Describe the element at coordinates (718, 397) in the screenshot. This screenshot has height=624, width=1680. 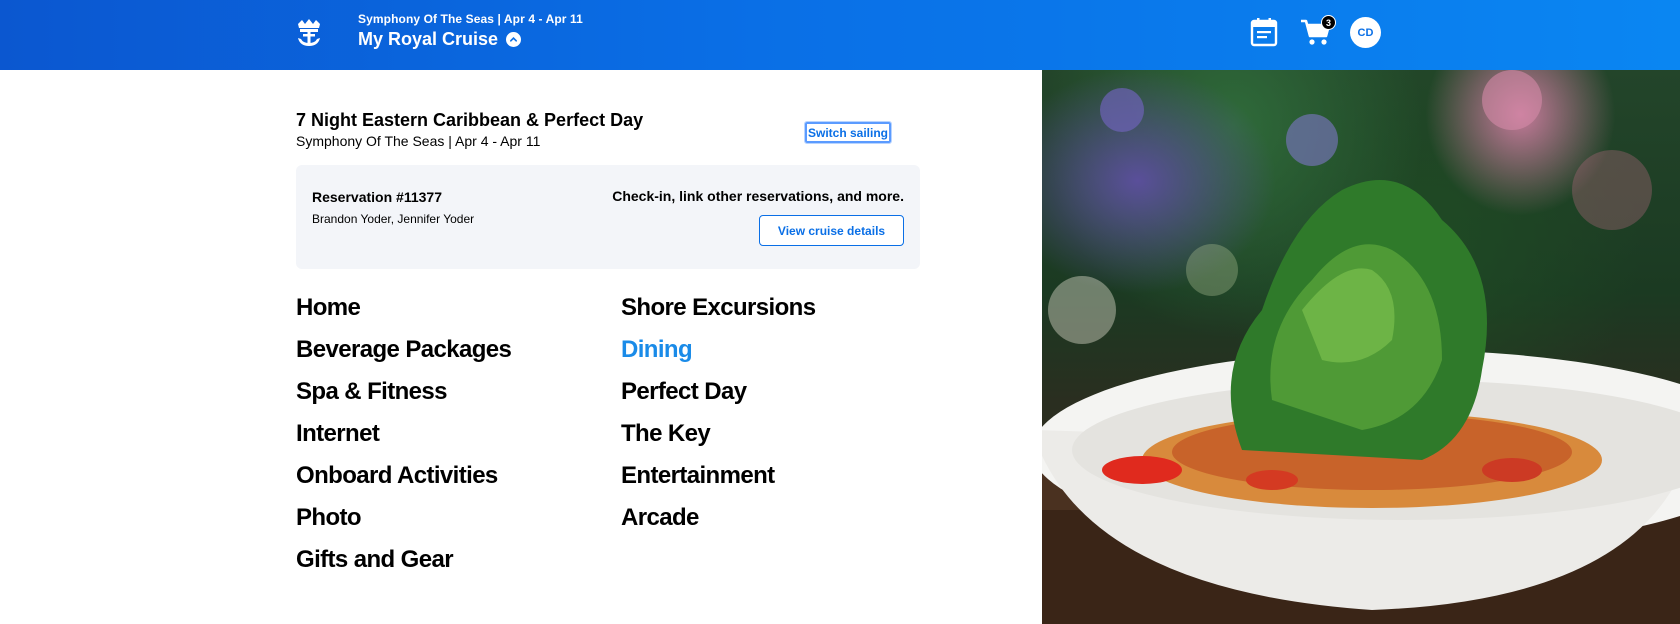
I see `nav-item-perfect-day: Perfect Day` at that location.